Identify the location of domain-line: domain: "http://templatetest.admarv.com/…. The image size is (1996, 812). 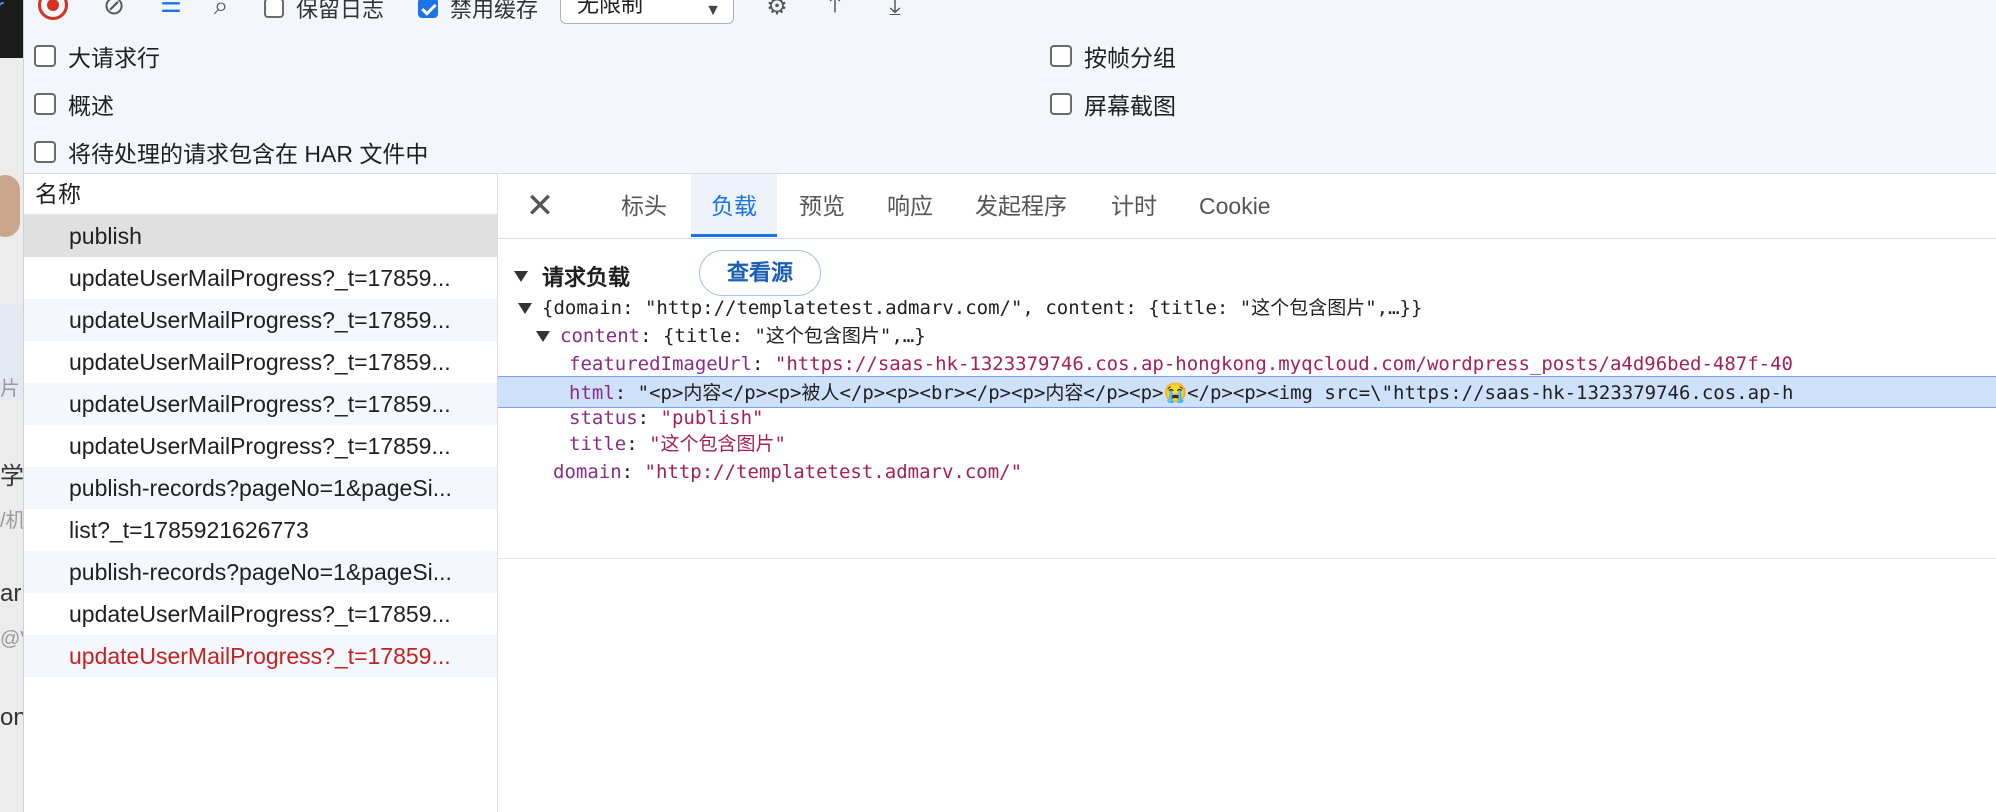
(1247, 472).